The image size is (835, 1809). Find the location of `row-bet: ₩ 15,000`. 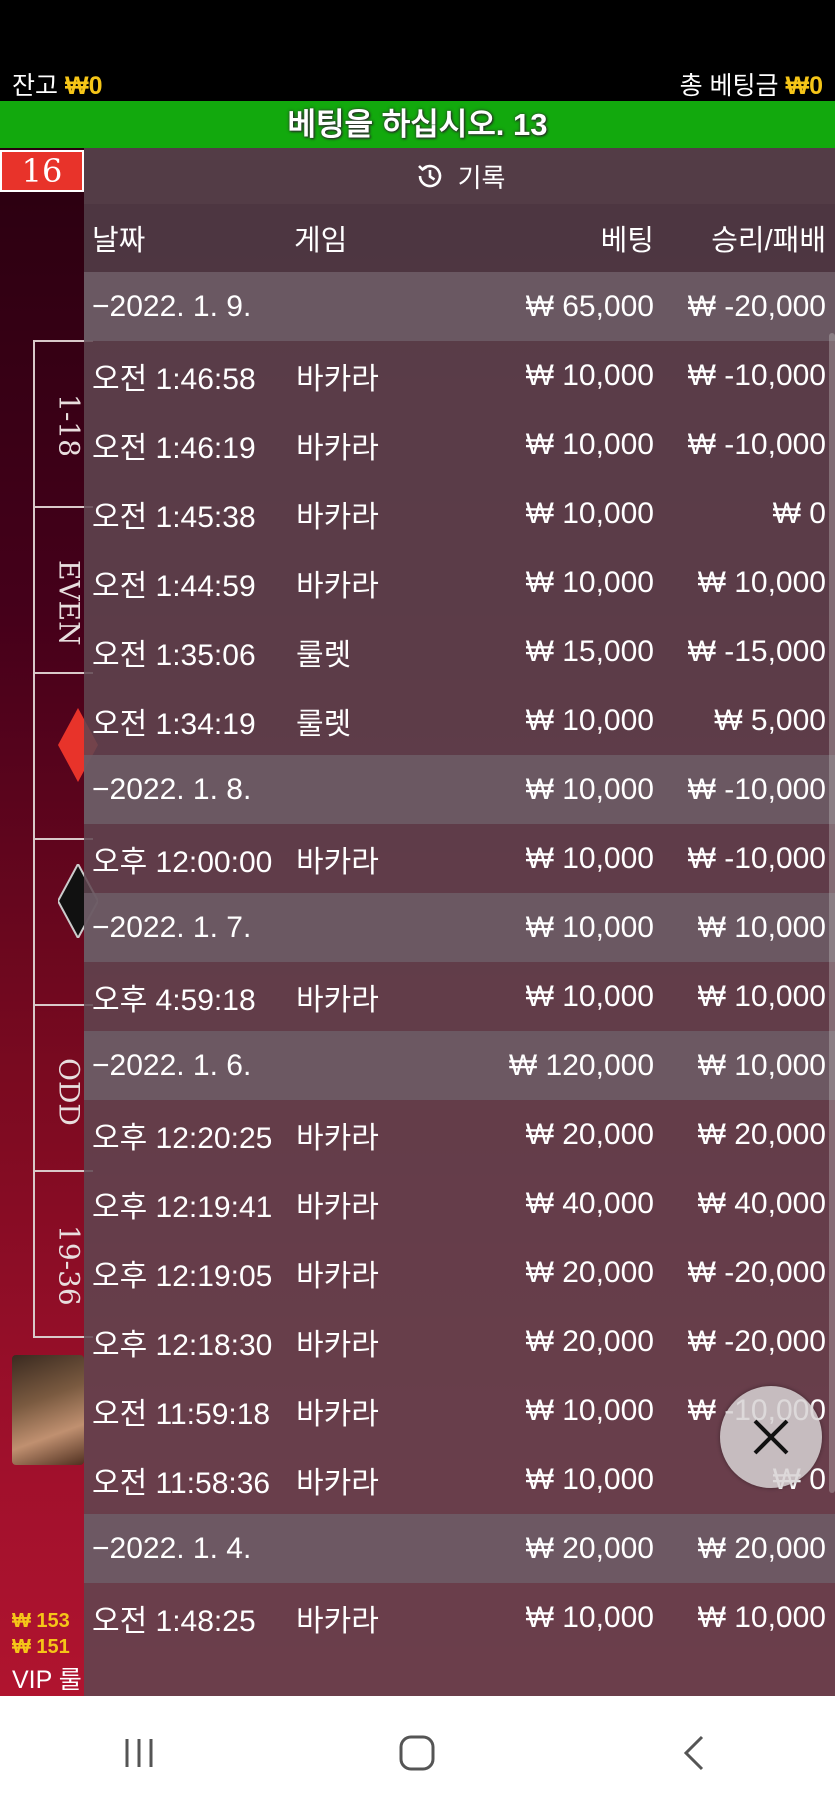

row-bet: ₩ 15,000 is located at coordinates (589, 651).